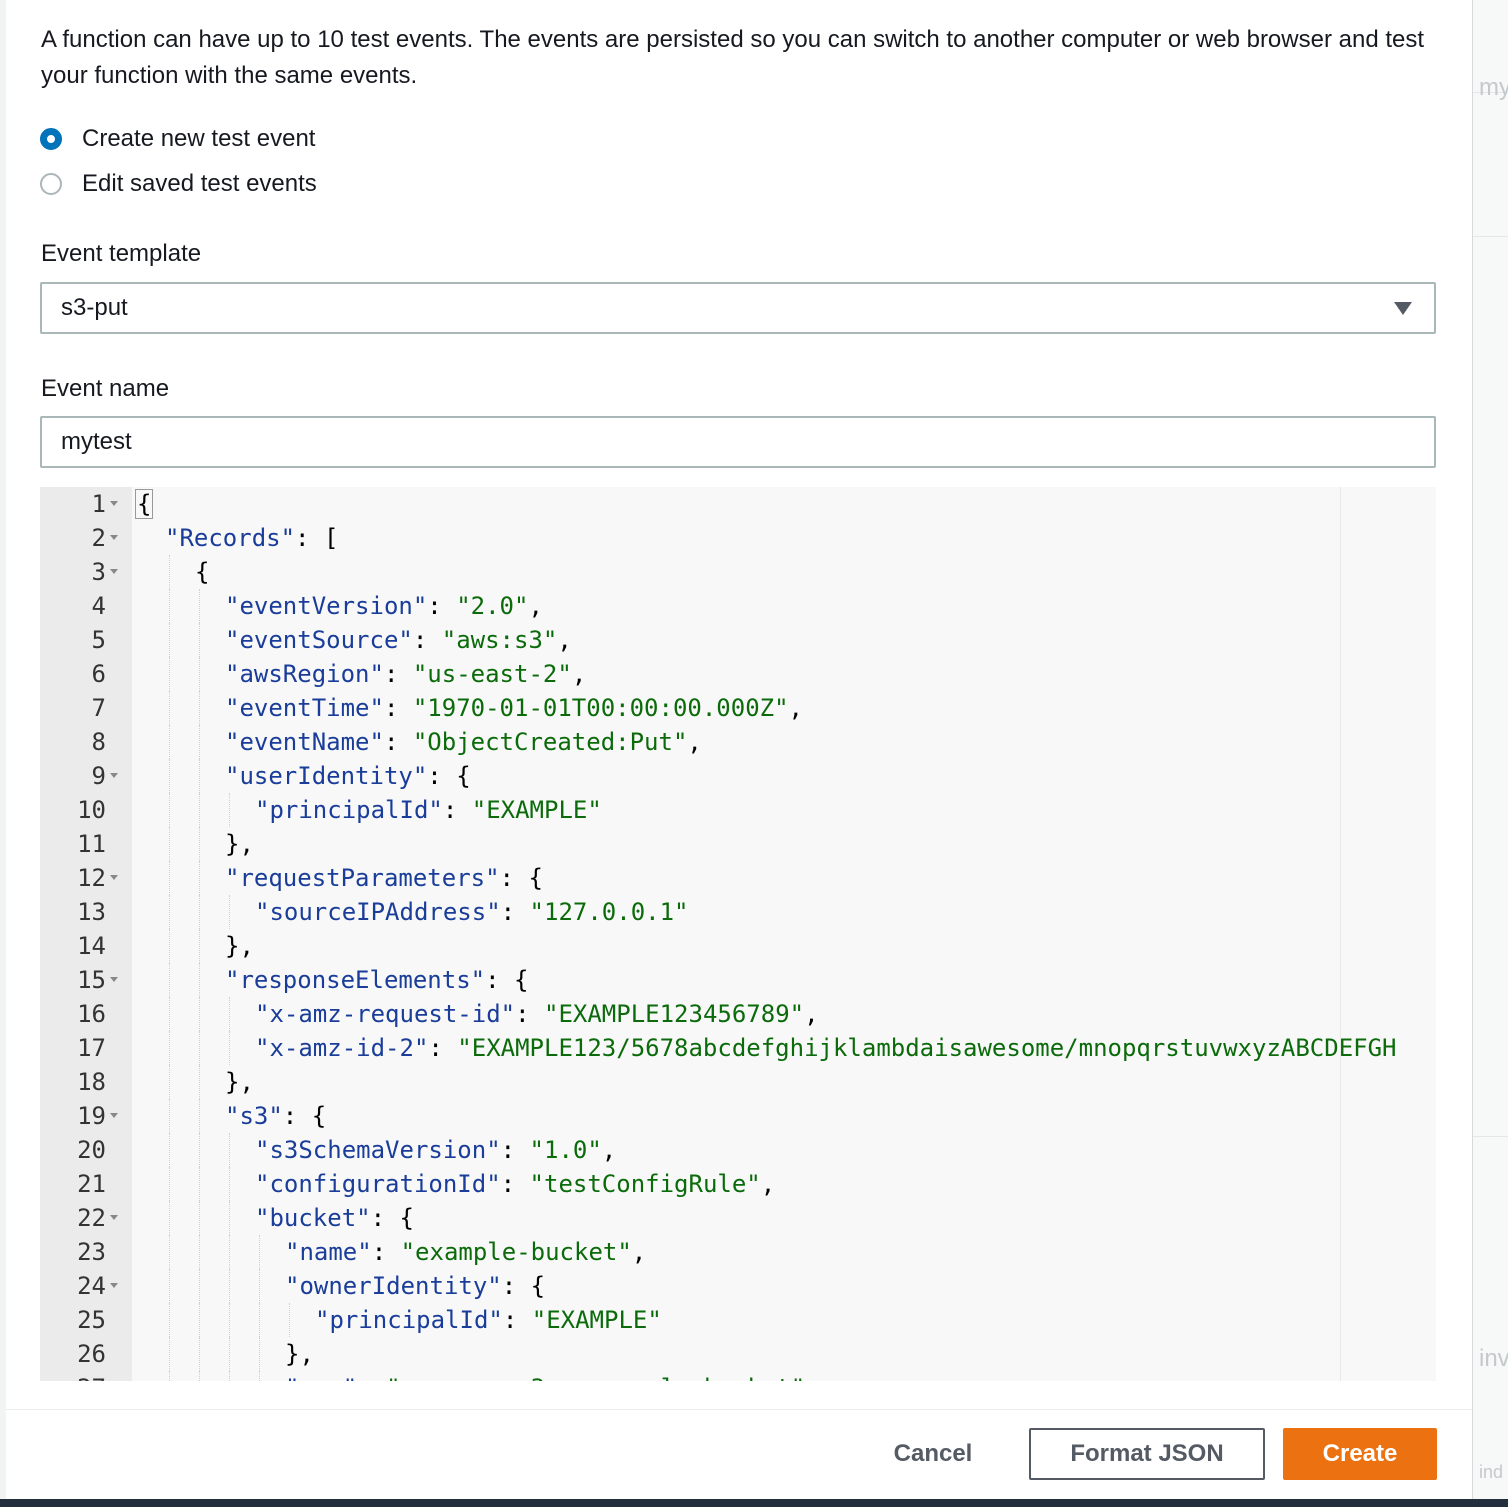 The image size is (1508, 1507). I want to click on line-number: 21, so click(91, 1184).